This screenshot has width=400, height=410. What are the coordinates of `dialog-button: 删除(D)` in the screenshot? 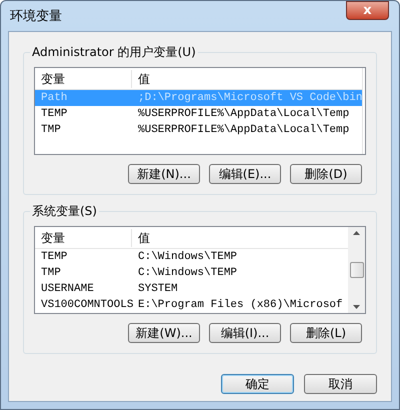 It's located at (326, 174).